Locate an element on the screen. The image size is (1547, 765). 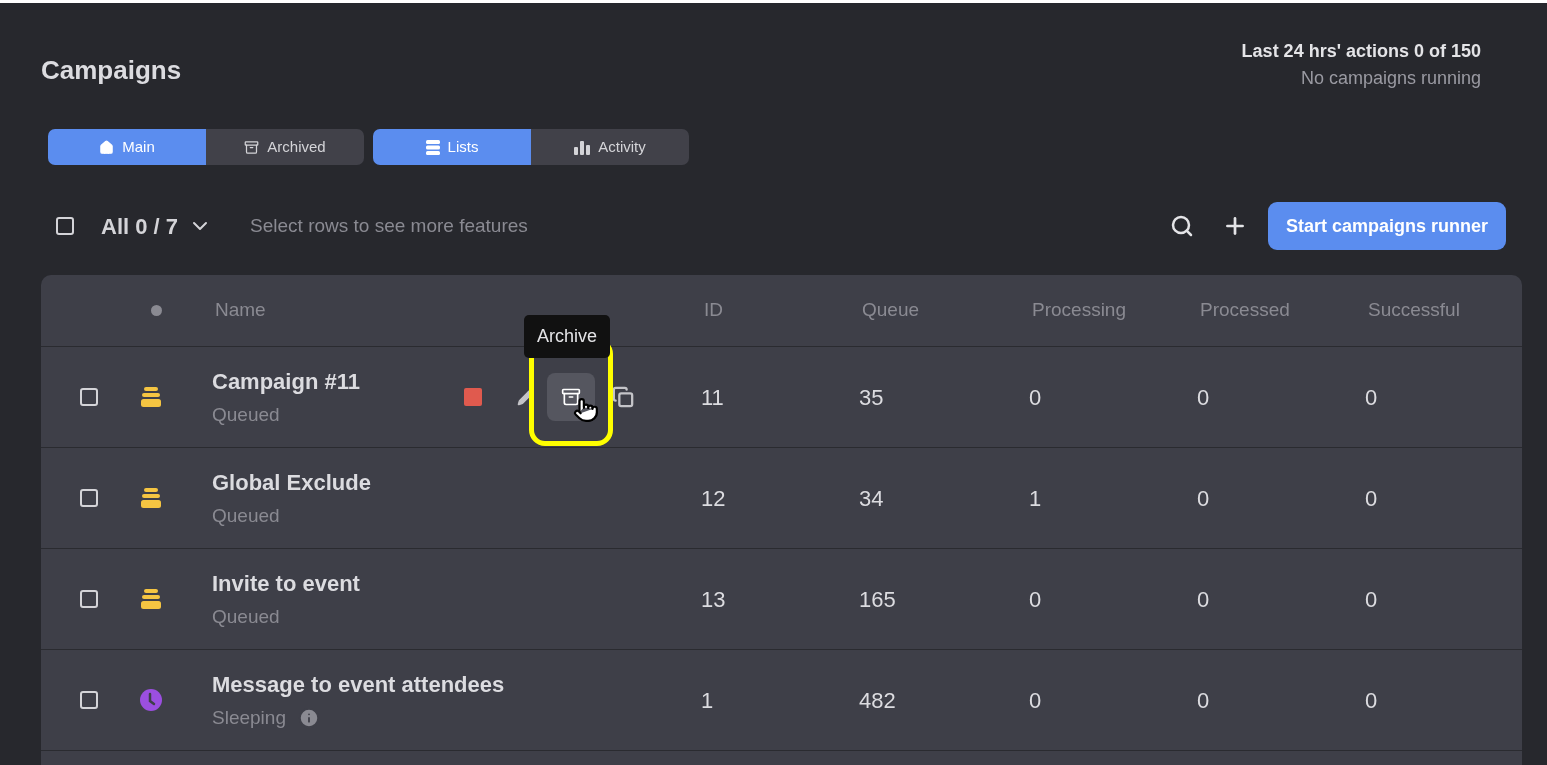
campaign-name: Global Exclude is located at coordinates (456, 482).